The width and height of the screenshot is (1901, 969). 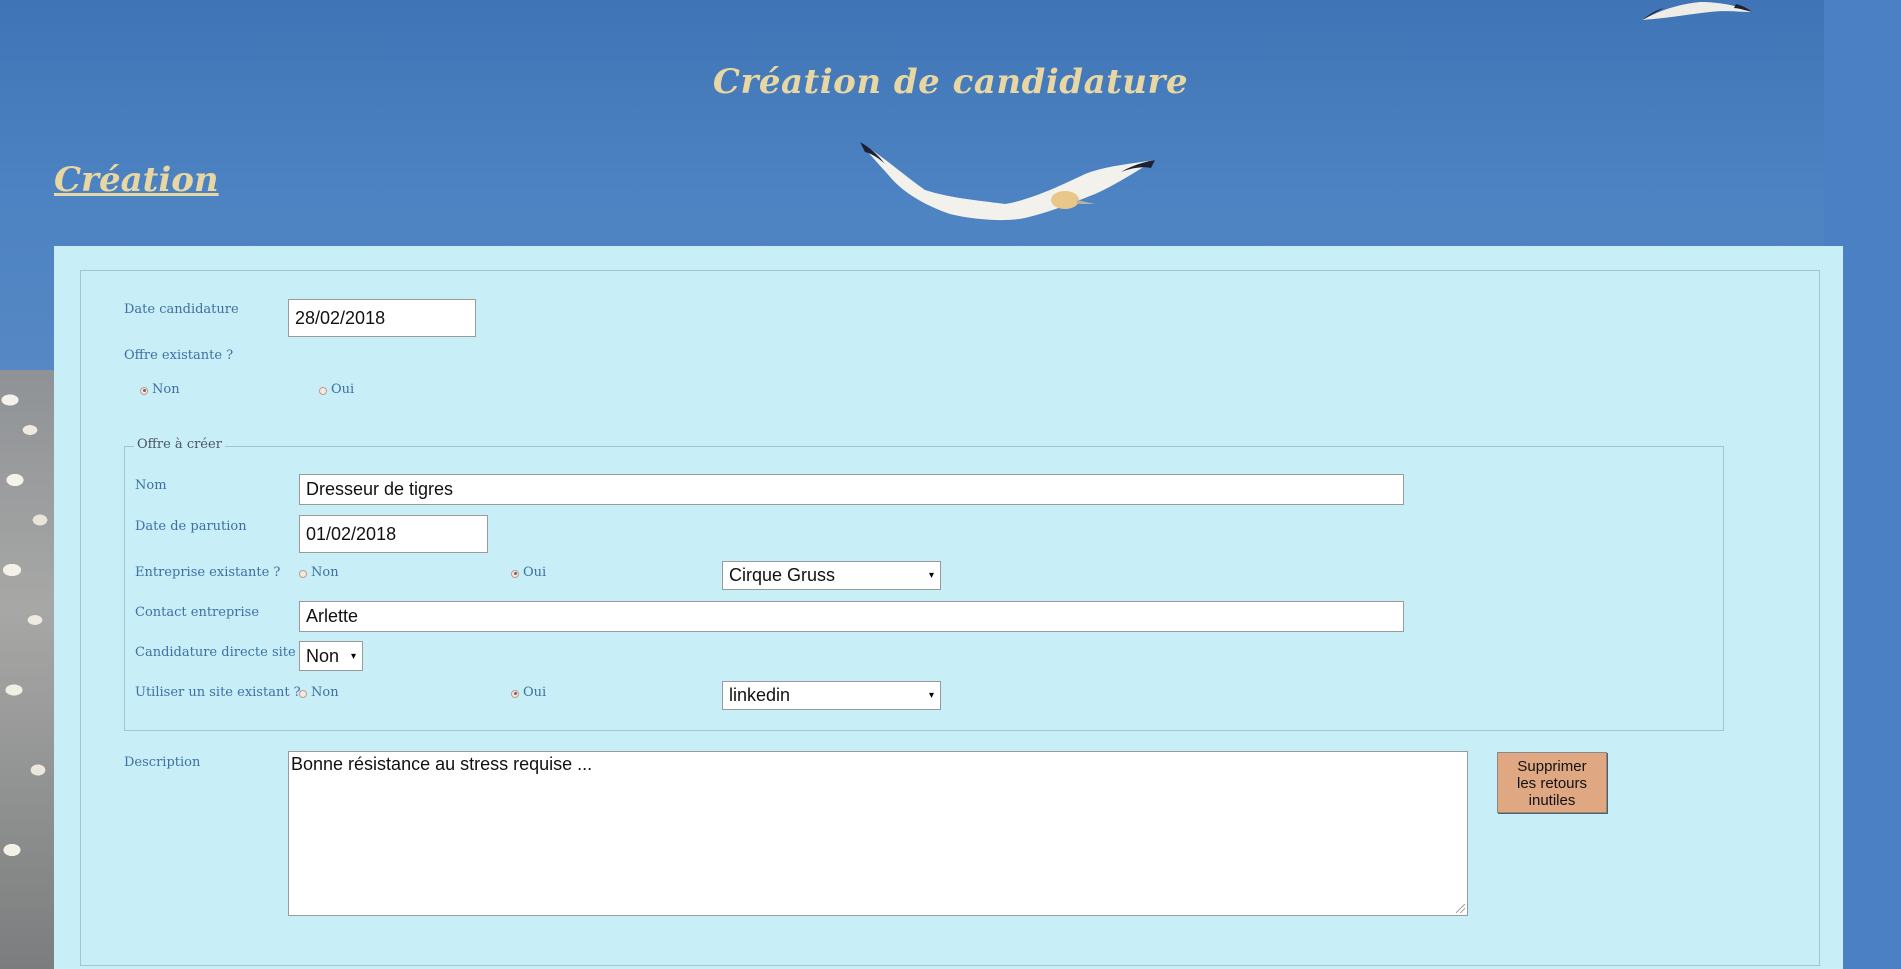 What do you see at coordinates (1697, 11) in the screenshot?
I see `gannet-image-top` at bounding box center [1697, 11].